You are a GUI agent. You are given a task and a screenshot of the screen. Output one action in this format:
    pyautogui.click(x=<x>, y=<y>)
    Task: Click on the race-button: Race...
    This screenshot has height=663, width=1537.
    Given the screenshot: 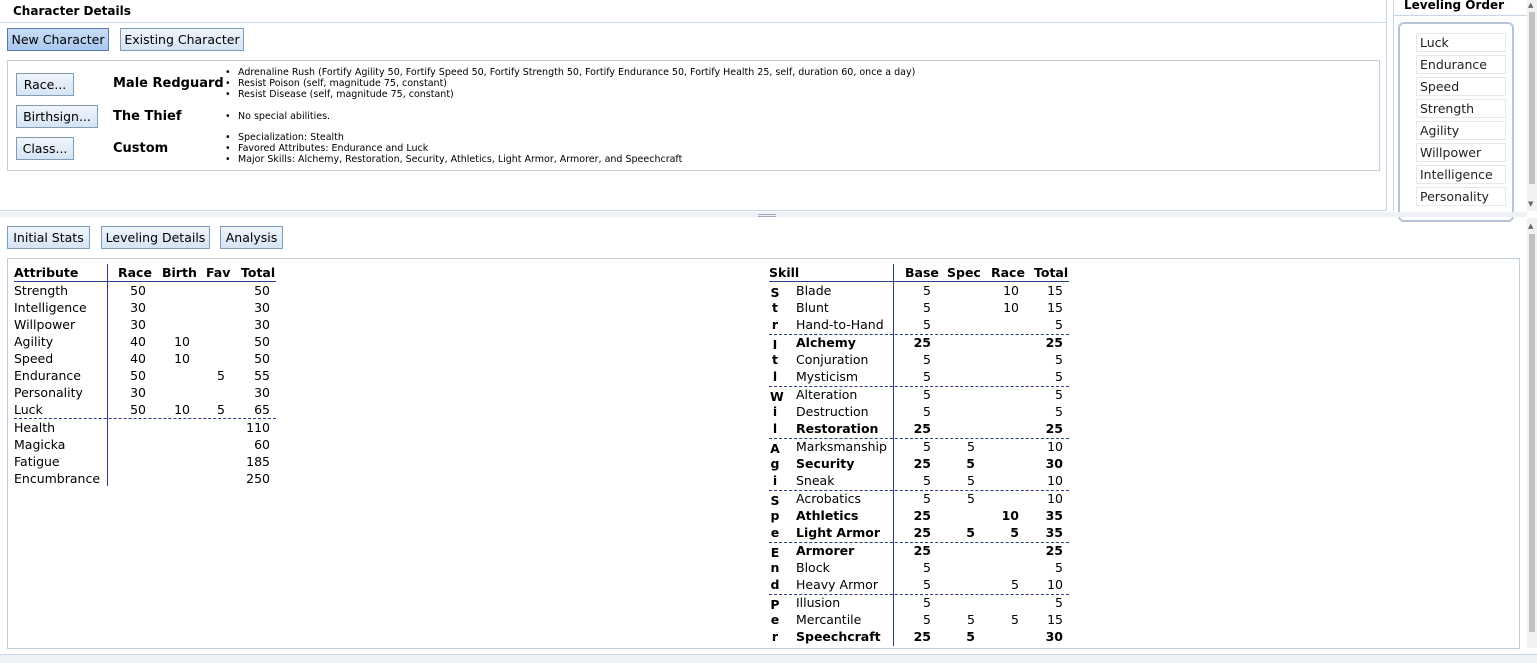 What is the action you would take?
    pyautogui.click(x=45, y=84)
    